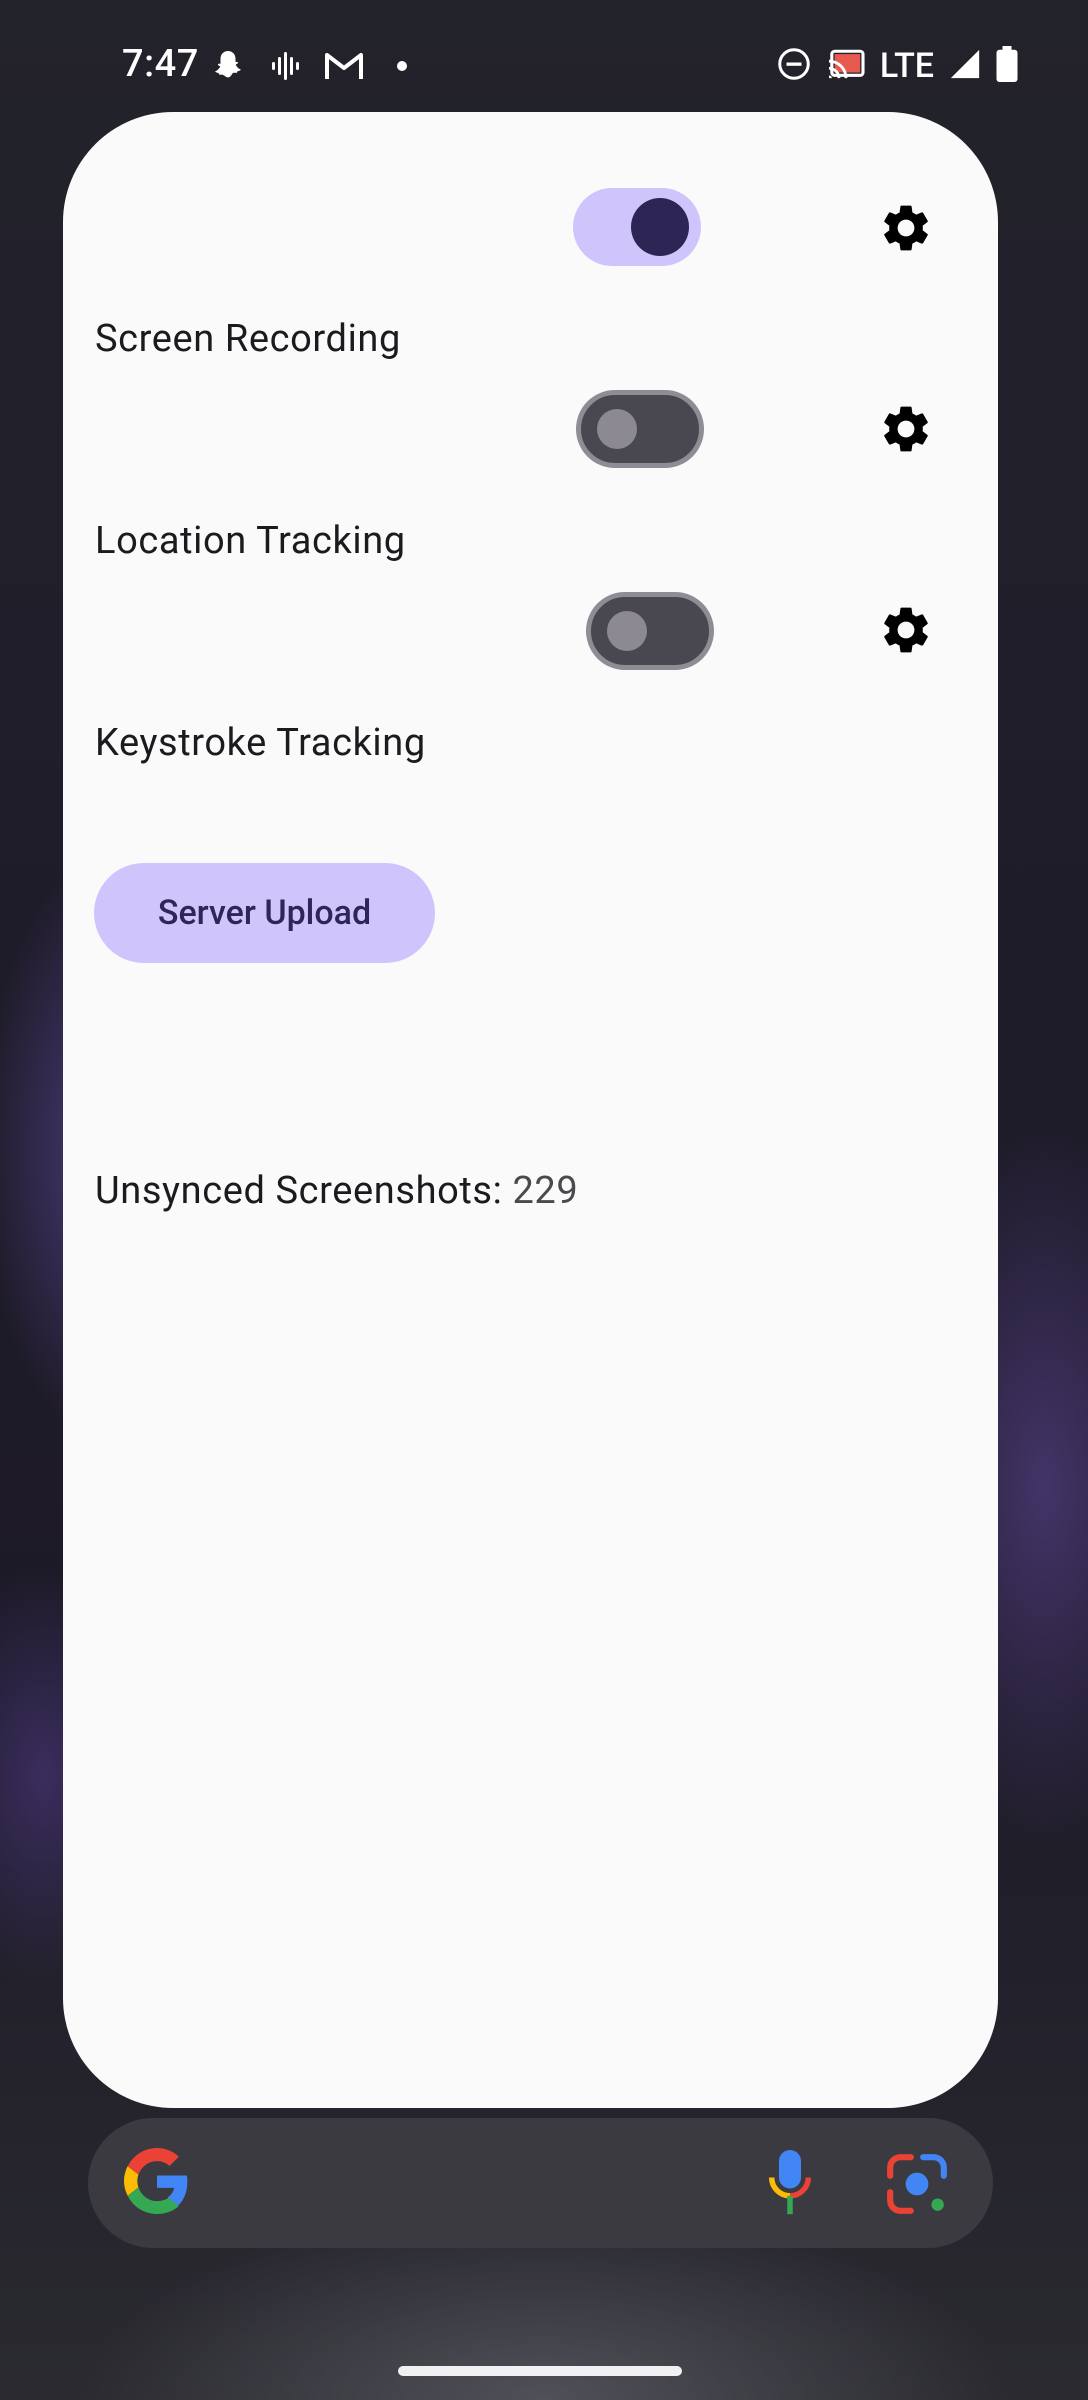 The height and width of the screenshot is (2400, 1088). I want to click on screen-recording-toggle, so click(637, 227).